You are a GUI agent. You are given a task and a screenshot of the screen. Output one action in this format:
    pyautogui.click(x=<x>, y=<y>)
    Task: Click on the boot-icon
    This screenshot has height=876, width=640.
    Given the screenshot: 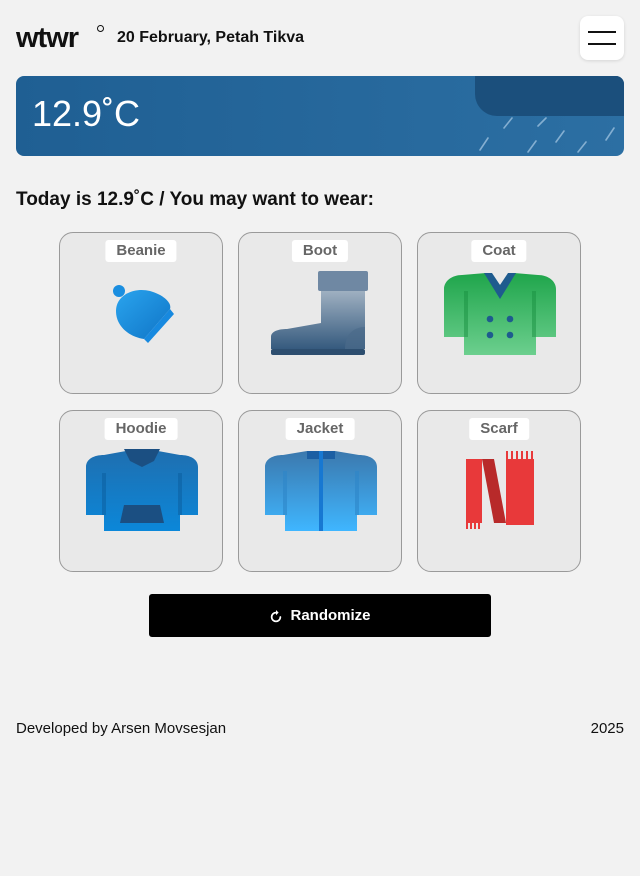 What is the action you would take?
    pyautogui.click(x=319, y=313)
    